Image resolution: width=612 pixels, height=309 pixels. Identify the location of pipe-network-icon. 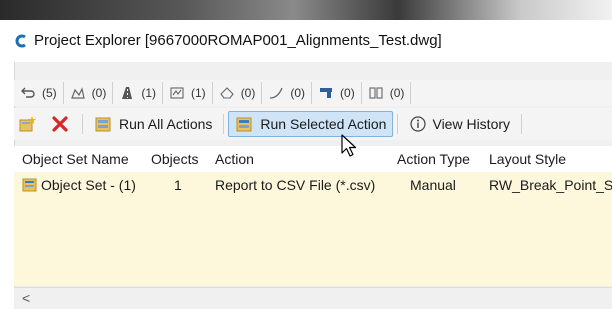
(376, 93).